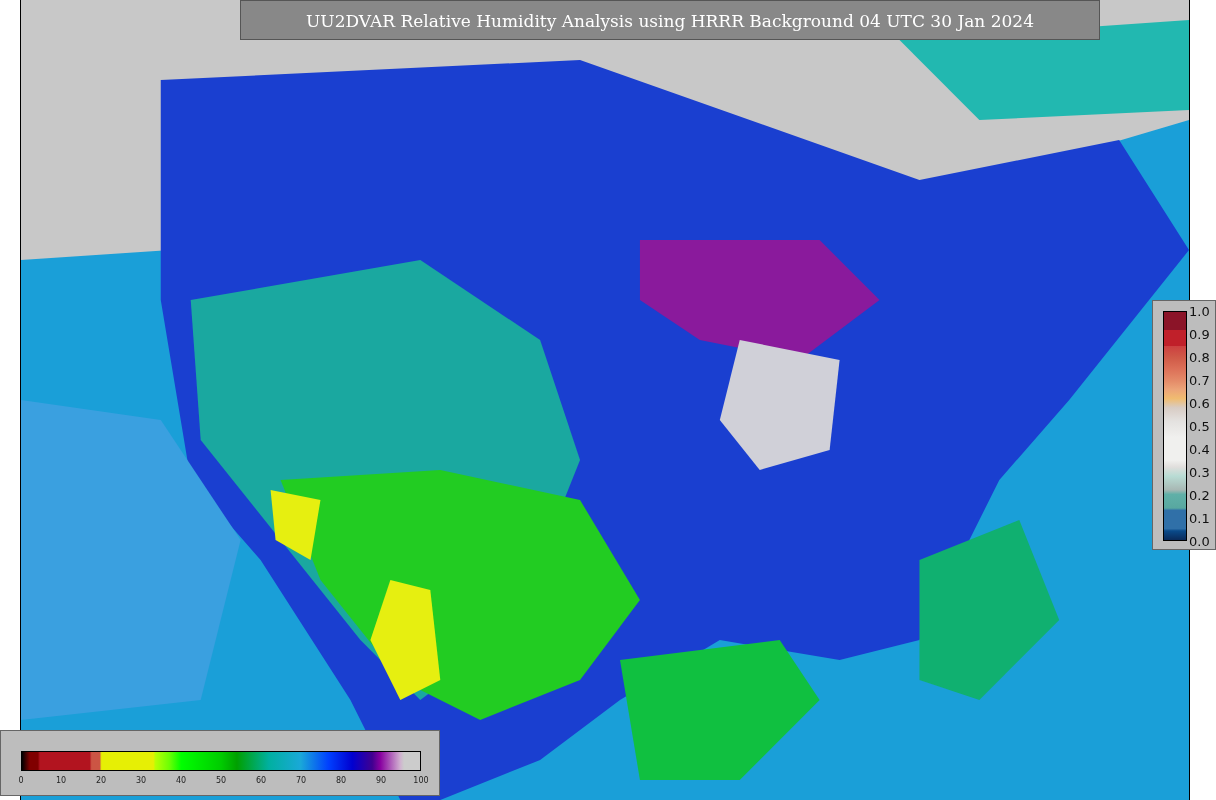 The width and height of the screenshot is (1216, 800). I want to click on colorbar-tick-label: 0.2, so click(1199, 495).